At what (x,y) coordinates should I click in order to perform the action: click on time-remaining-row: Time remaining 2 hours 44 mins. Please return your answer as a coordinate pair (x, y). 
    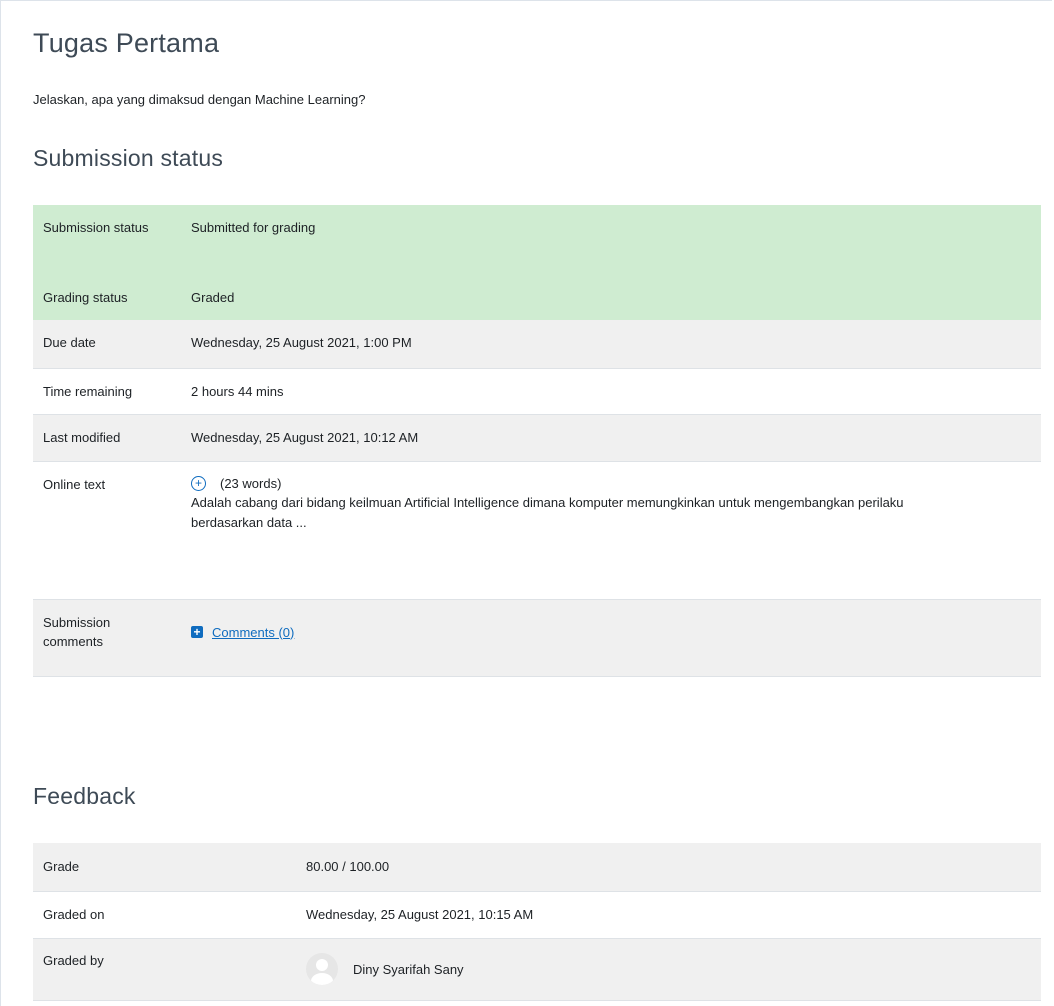
    Looking at the image, I should click on (537, 391).